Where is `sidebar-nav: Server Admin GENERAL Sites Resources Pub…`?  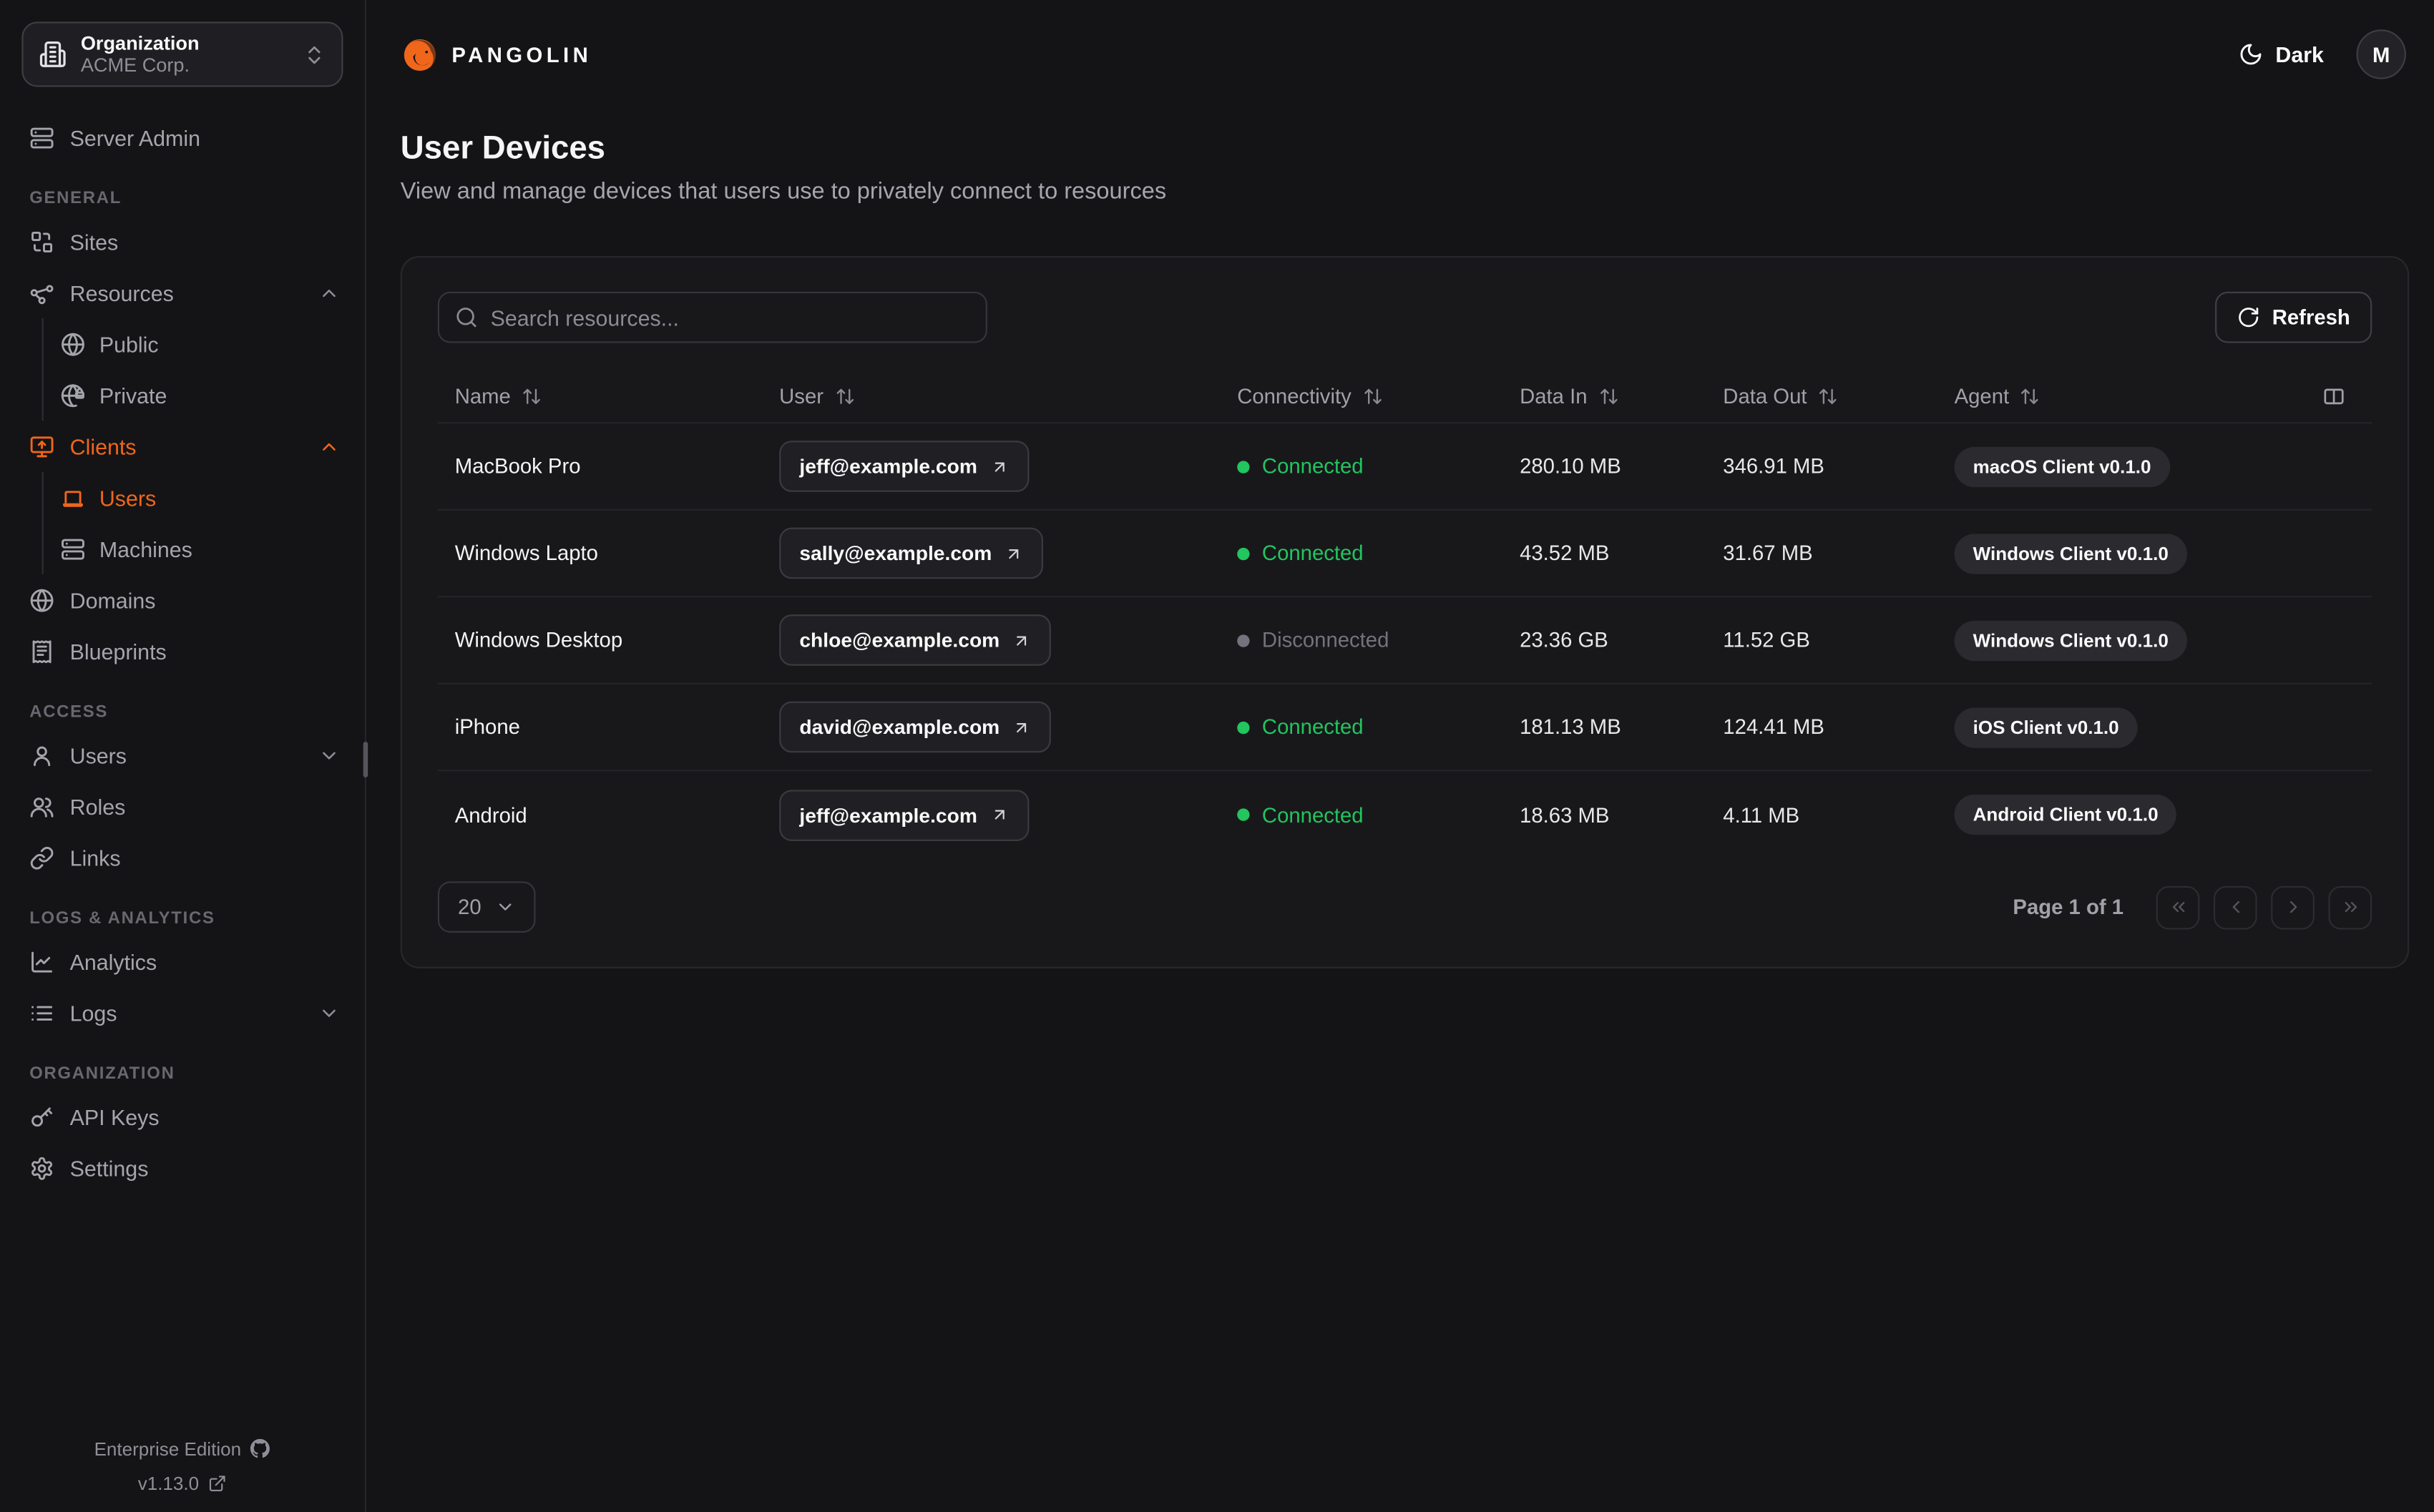 sidebar-nav: Server Admin GENERAL Sites Resources Pub… is located at coordinates (182, 773).